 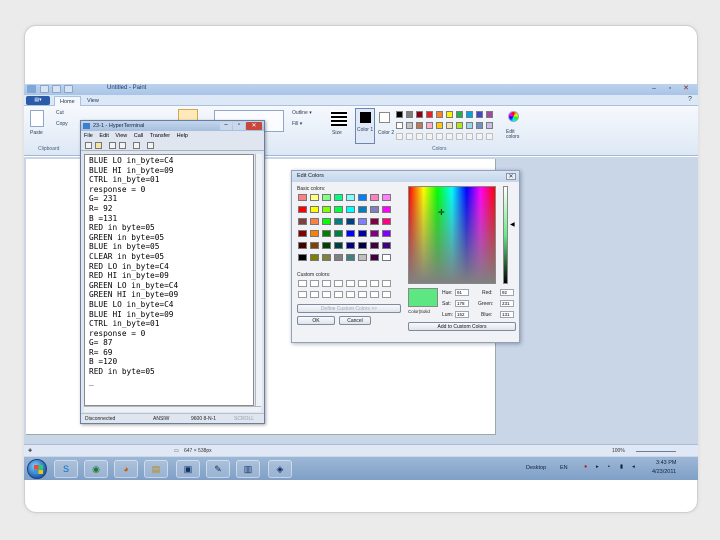 What do you see at coordinates (126, 469) in the screenshot?
I see `firefox-taskbar-icon: ◕` at bounding box center [126, 469].